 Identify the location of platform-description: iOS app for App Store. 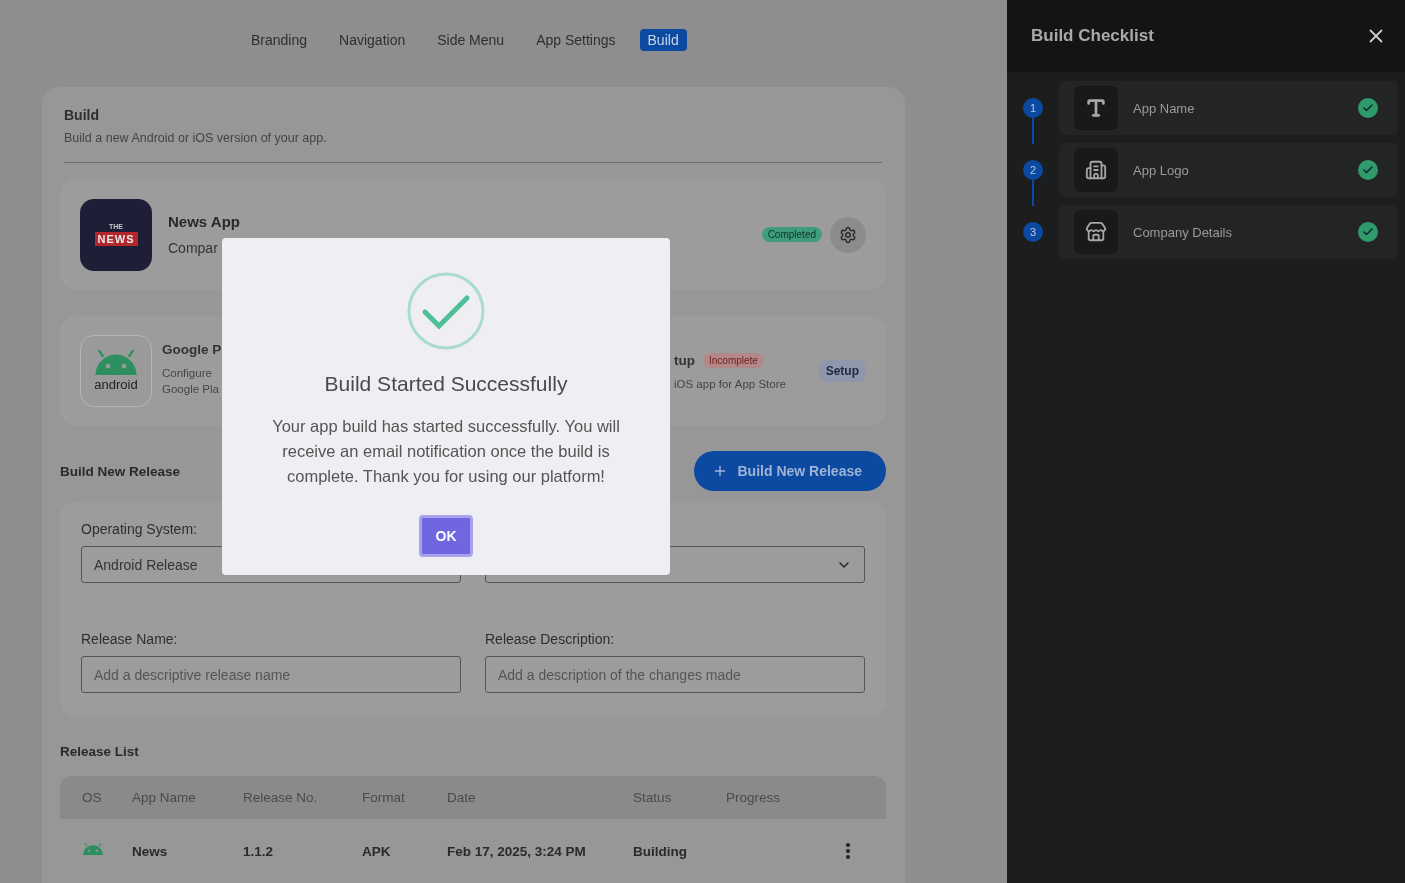
(730, 383).